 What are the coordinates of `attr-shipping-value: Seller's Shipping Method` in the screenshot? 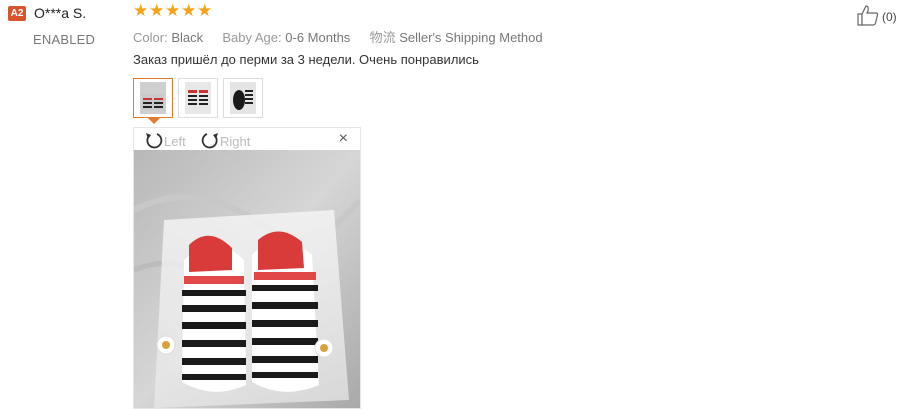 It's located at (471, 37).